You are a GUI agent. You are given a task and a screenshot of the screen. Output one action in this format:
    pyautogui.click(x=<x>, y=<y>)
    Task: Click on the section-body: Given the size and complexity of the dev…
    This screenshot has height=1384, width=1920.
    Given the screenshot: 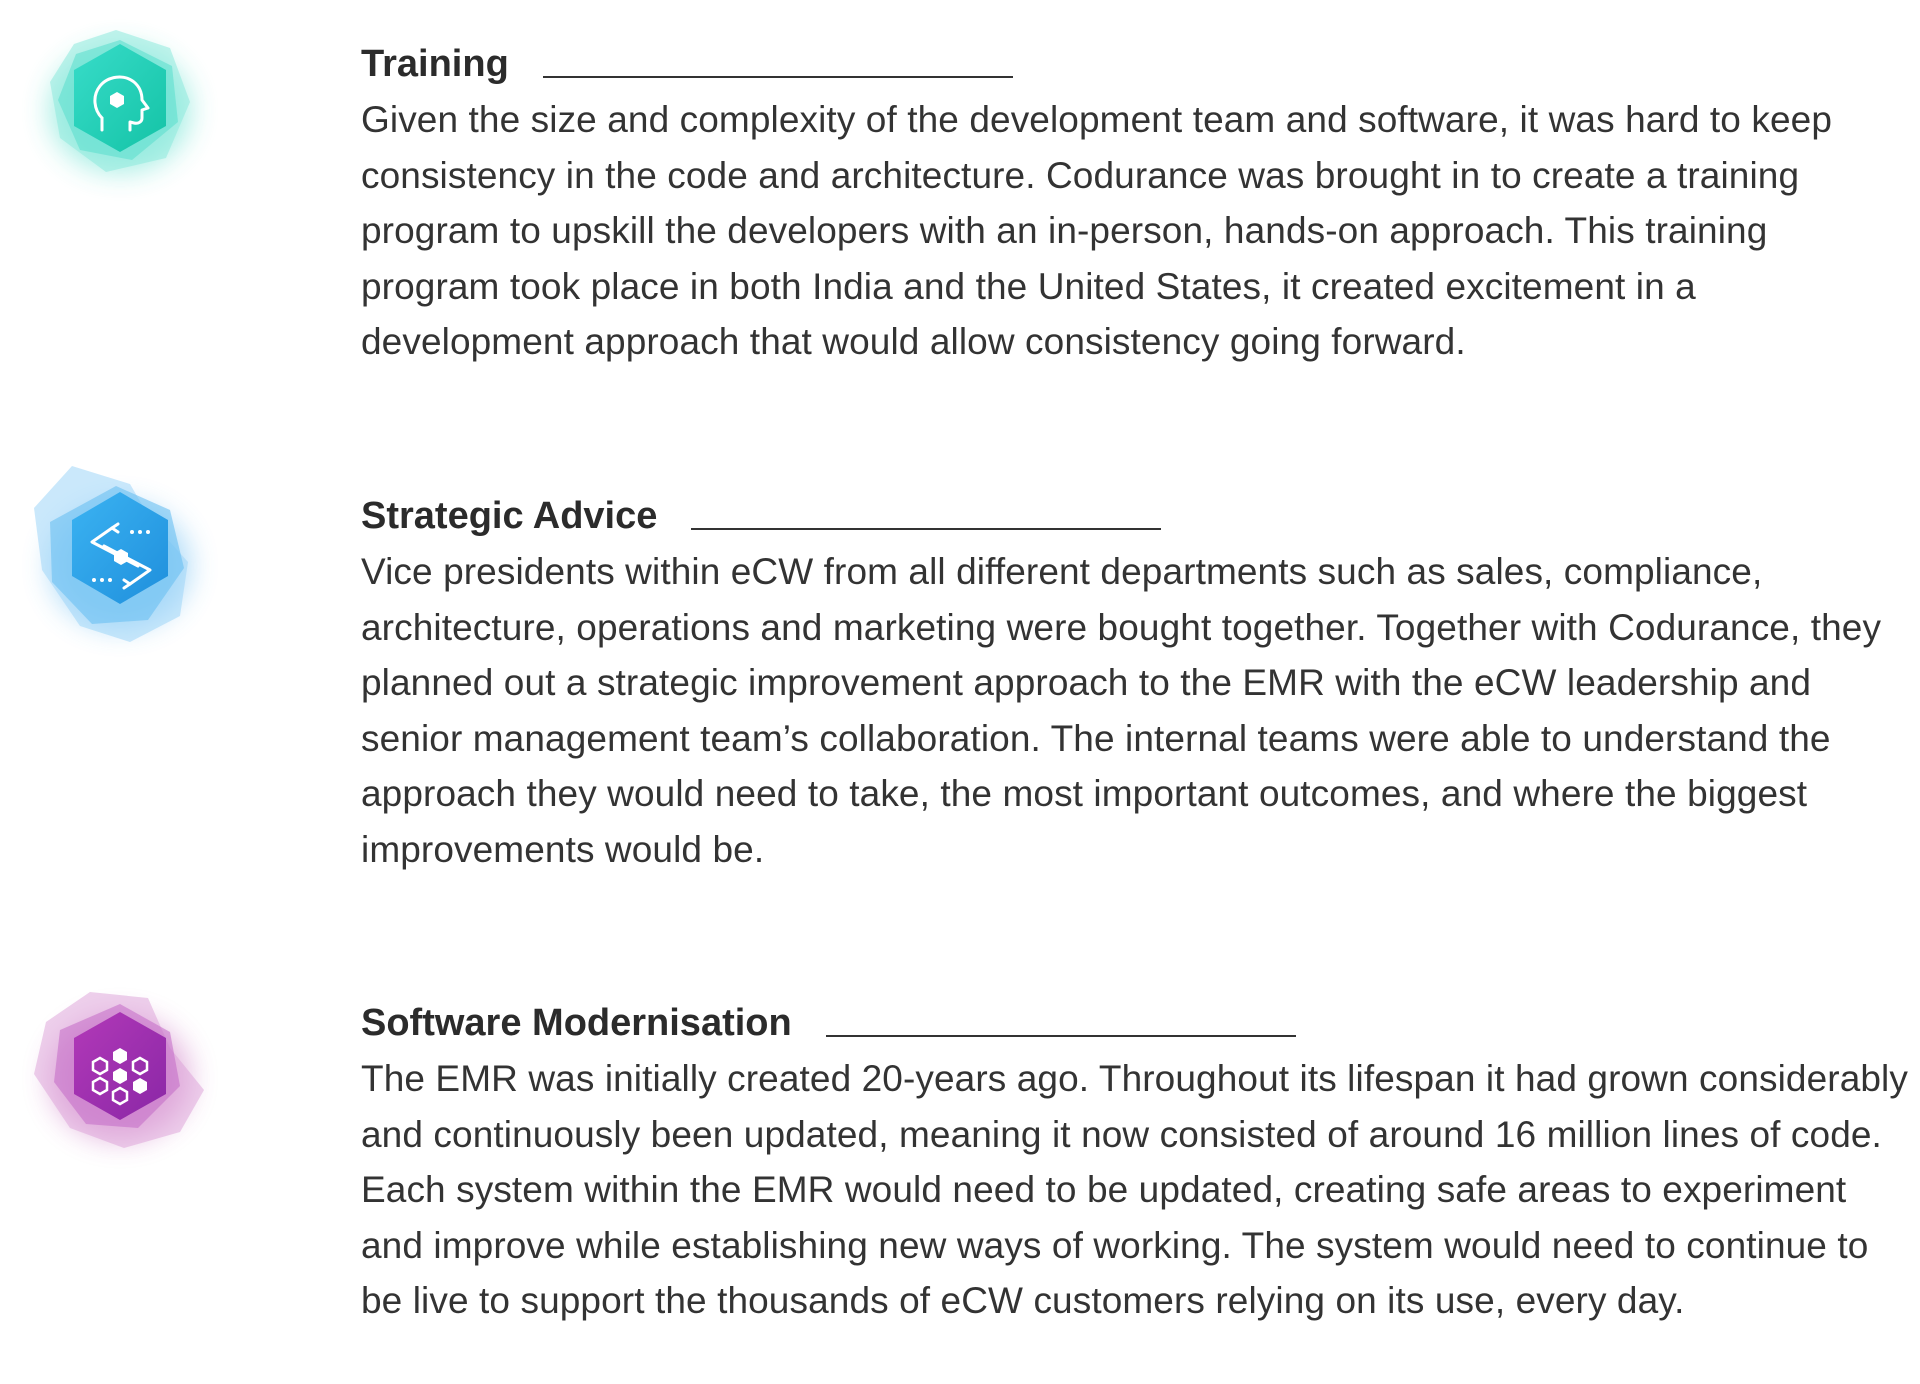 What is the action you would take?
    pyautogui.click(x=1096, y=230)
    